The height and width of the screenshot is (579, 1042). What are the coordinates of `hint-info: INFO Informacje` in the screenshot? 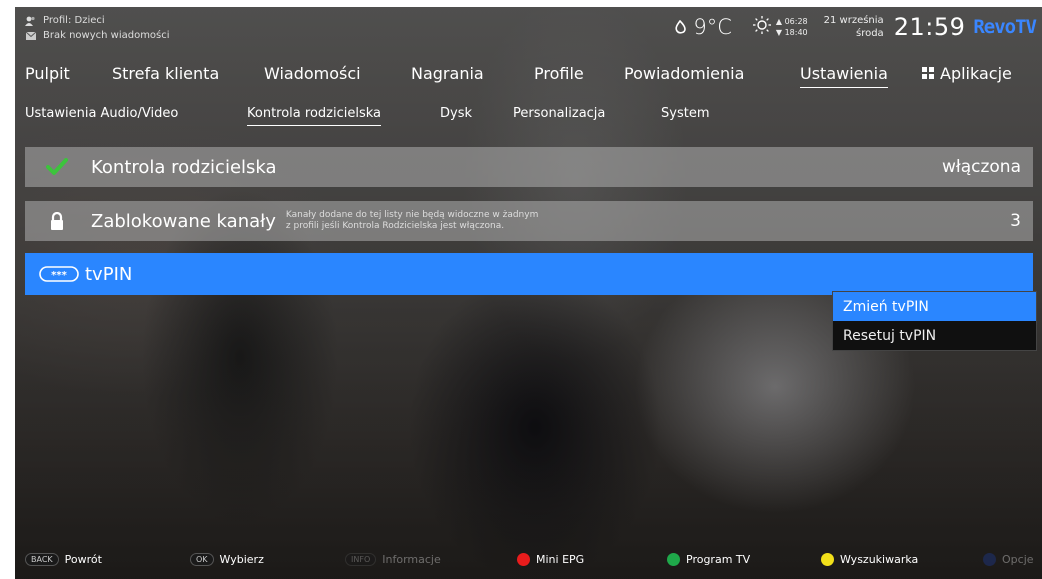 It's located at (393, 559).